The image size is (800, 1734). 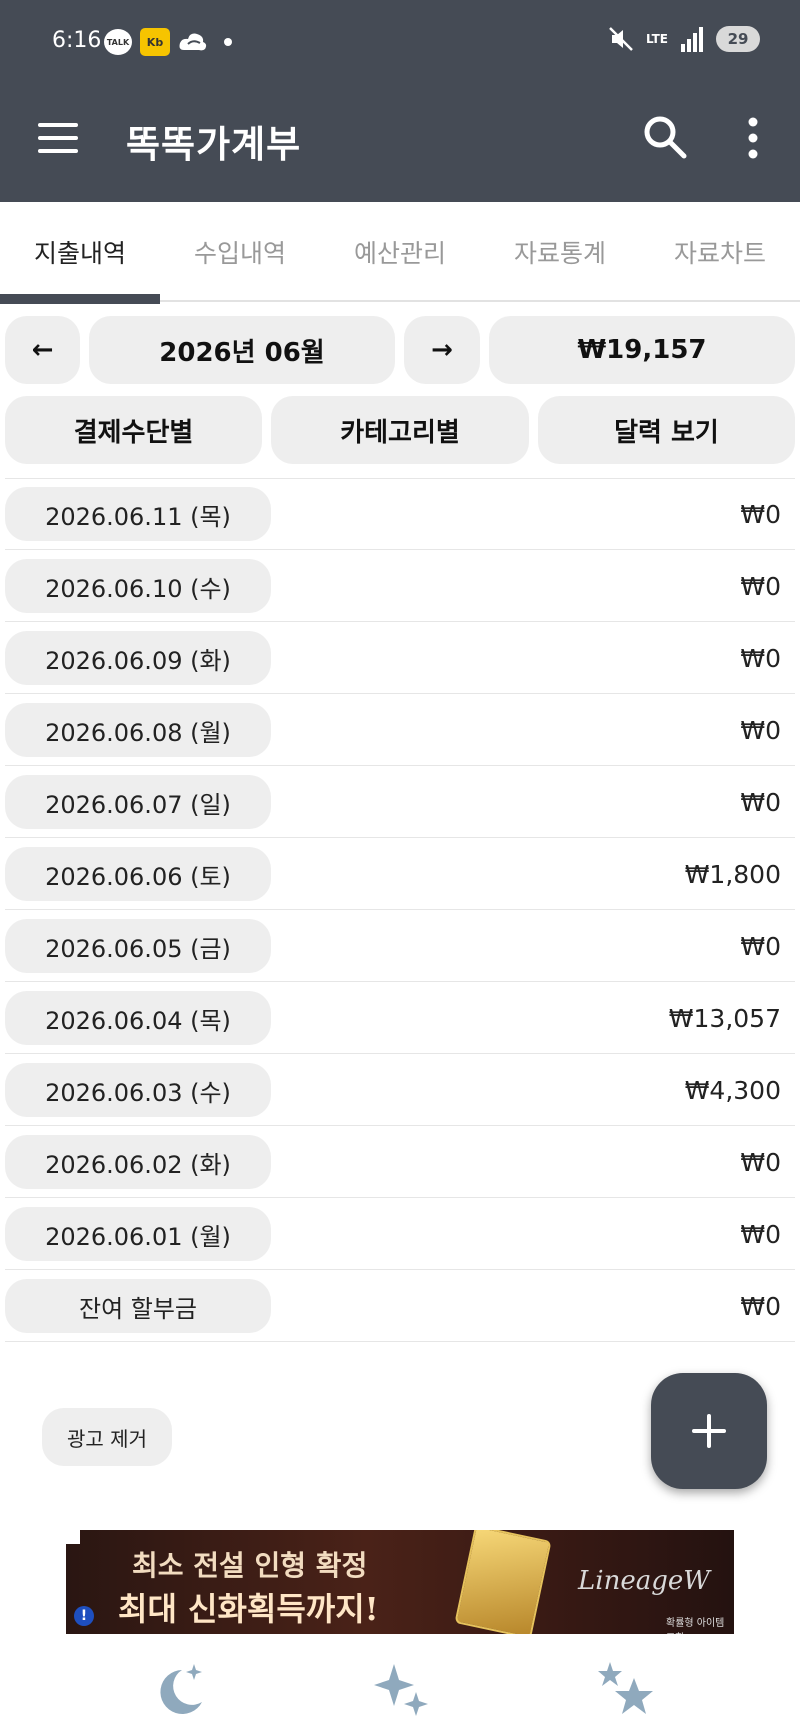 What do you see at coordinates (42, 350) in the screenshot?
I see `prev-month-button: ←` at bounding box center [42, 350].